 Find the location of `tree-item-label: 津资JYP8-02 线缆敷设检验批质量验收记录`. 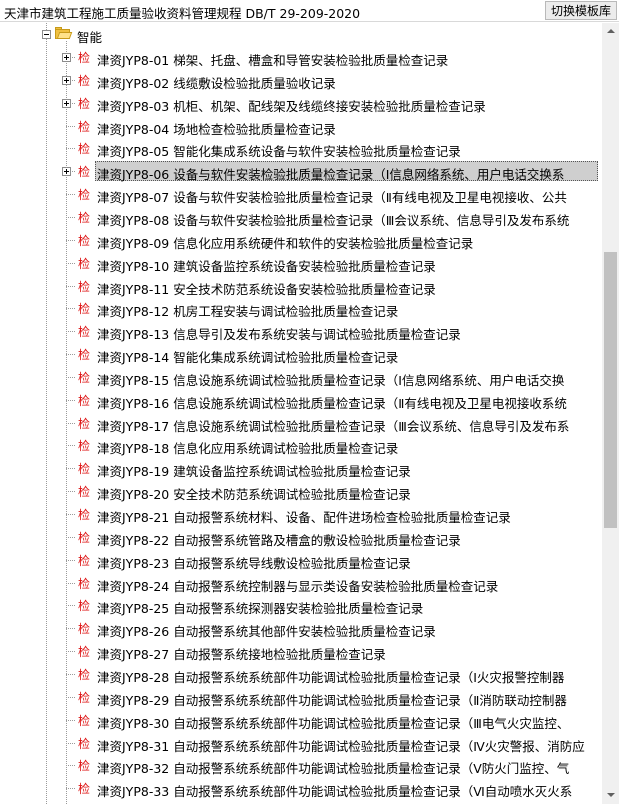

tree-item-label: 津资JYP8-02 线缆敷设检验批质量验收记录 is located at coordinates (216, 83).